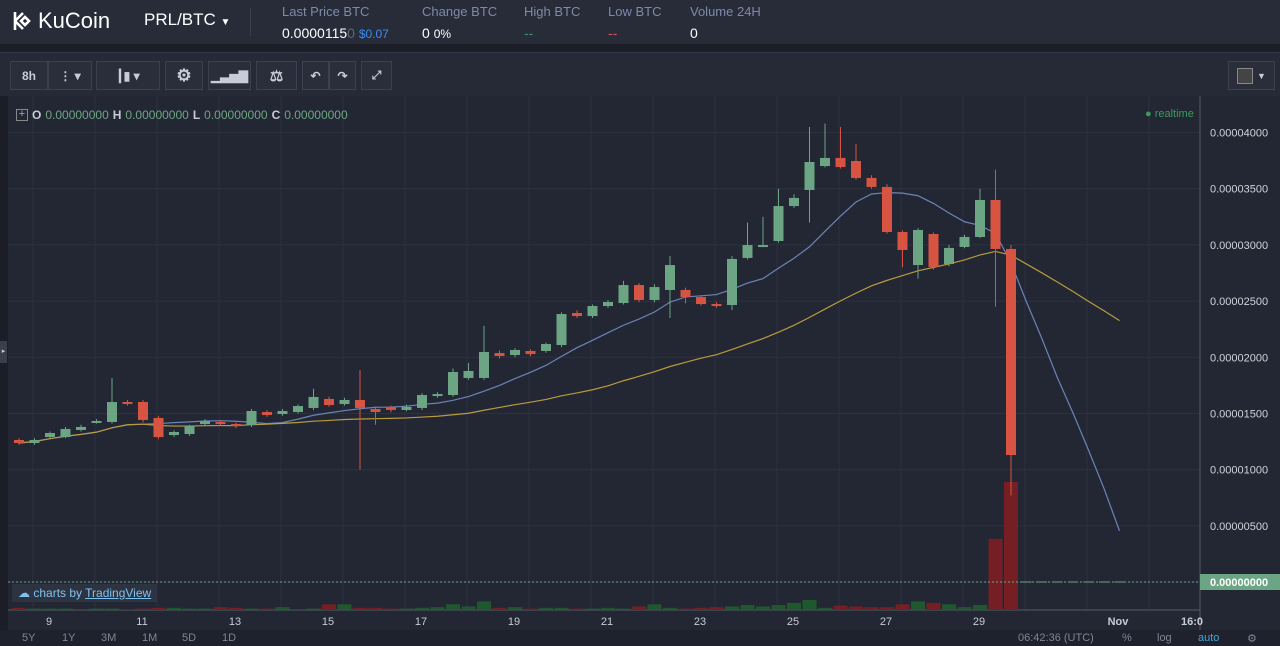 The image size is (1280, 646). I want to click on tradingview-link: TradingView, so click(118, 593).